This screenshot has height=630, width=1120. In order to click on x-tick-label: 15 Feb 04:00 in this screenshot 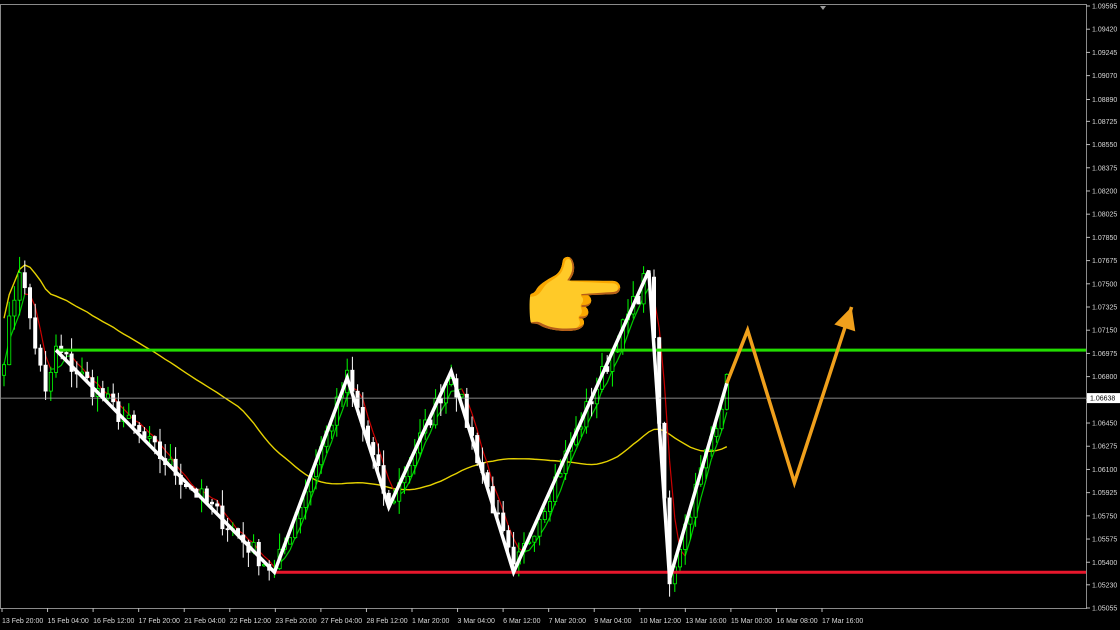, I will do `click(68, 621)`.